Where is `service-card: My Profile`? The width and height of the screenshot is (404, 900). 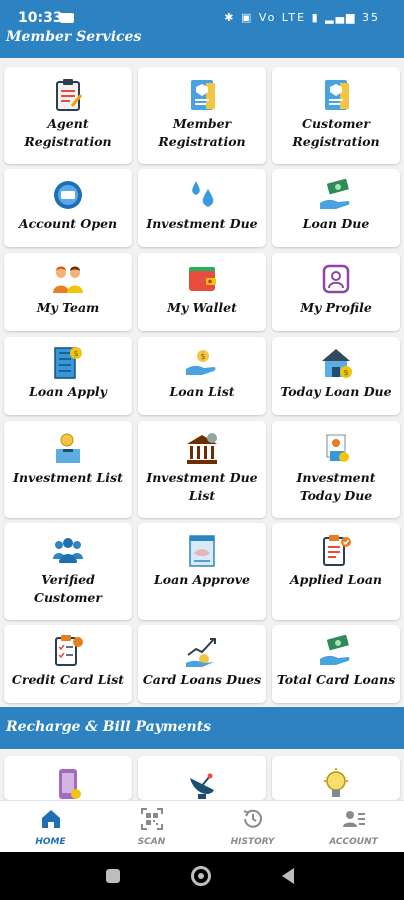 service-card: My Profile is located at coordinates (336, 292).